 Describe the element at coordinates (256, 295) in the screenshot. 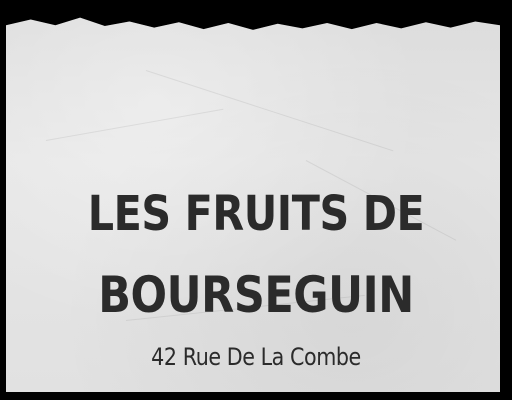

I see `store-name-line-2: BOURSEGUIN` at that location.